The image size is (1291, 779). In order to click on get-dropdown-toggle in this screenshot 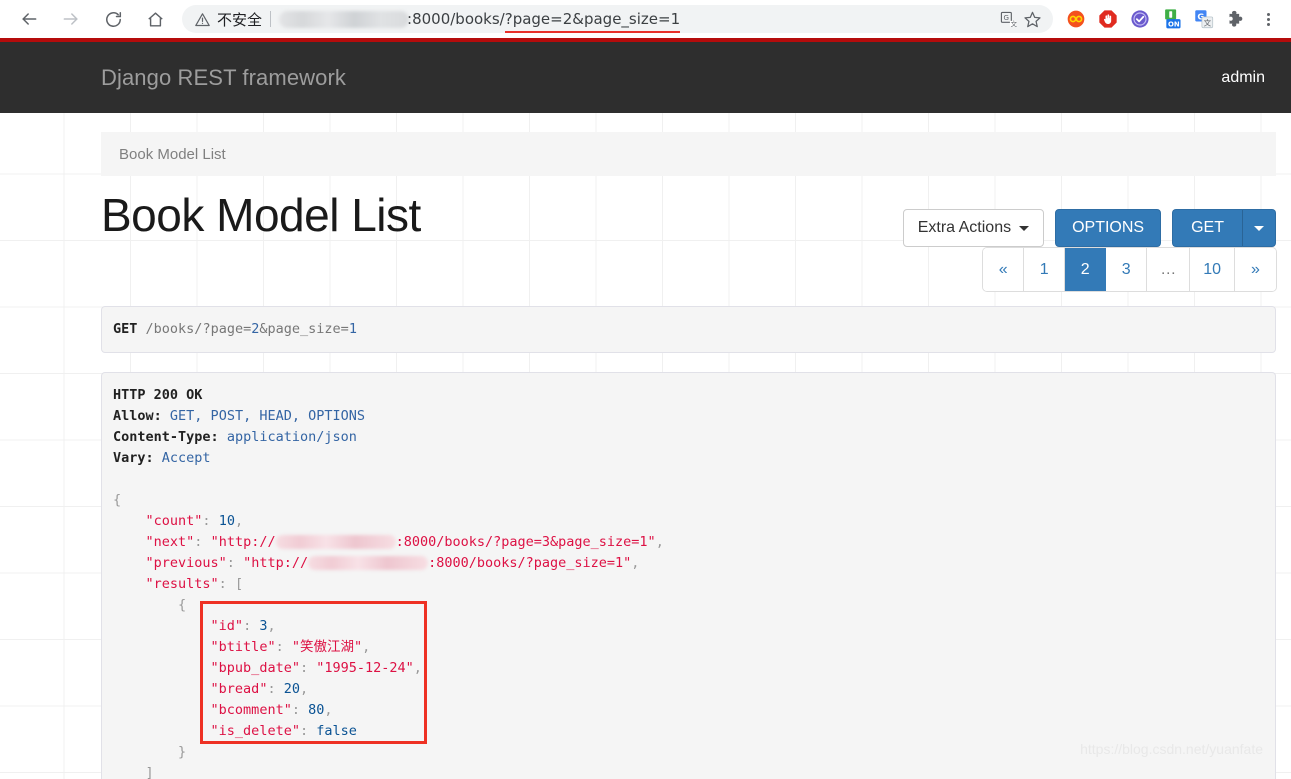, I will do `click(1259, 228)`.